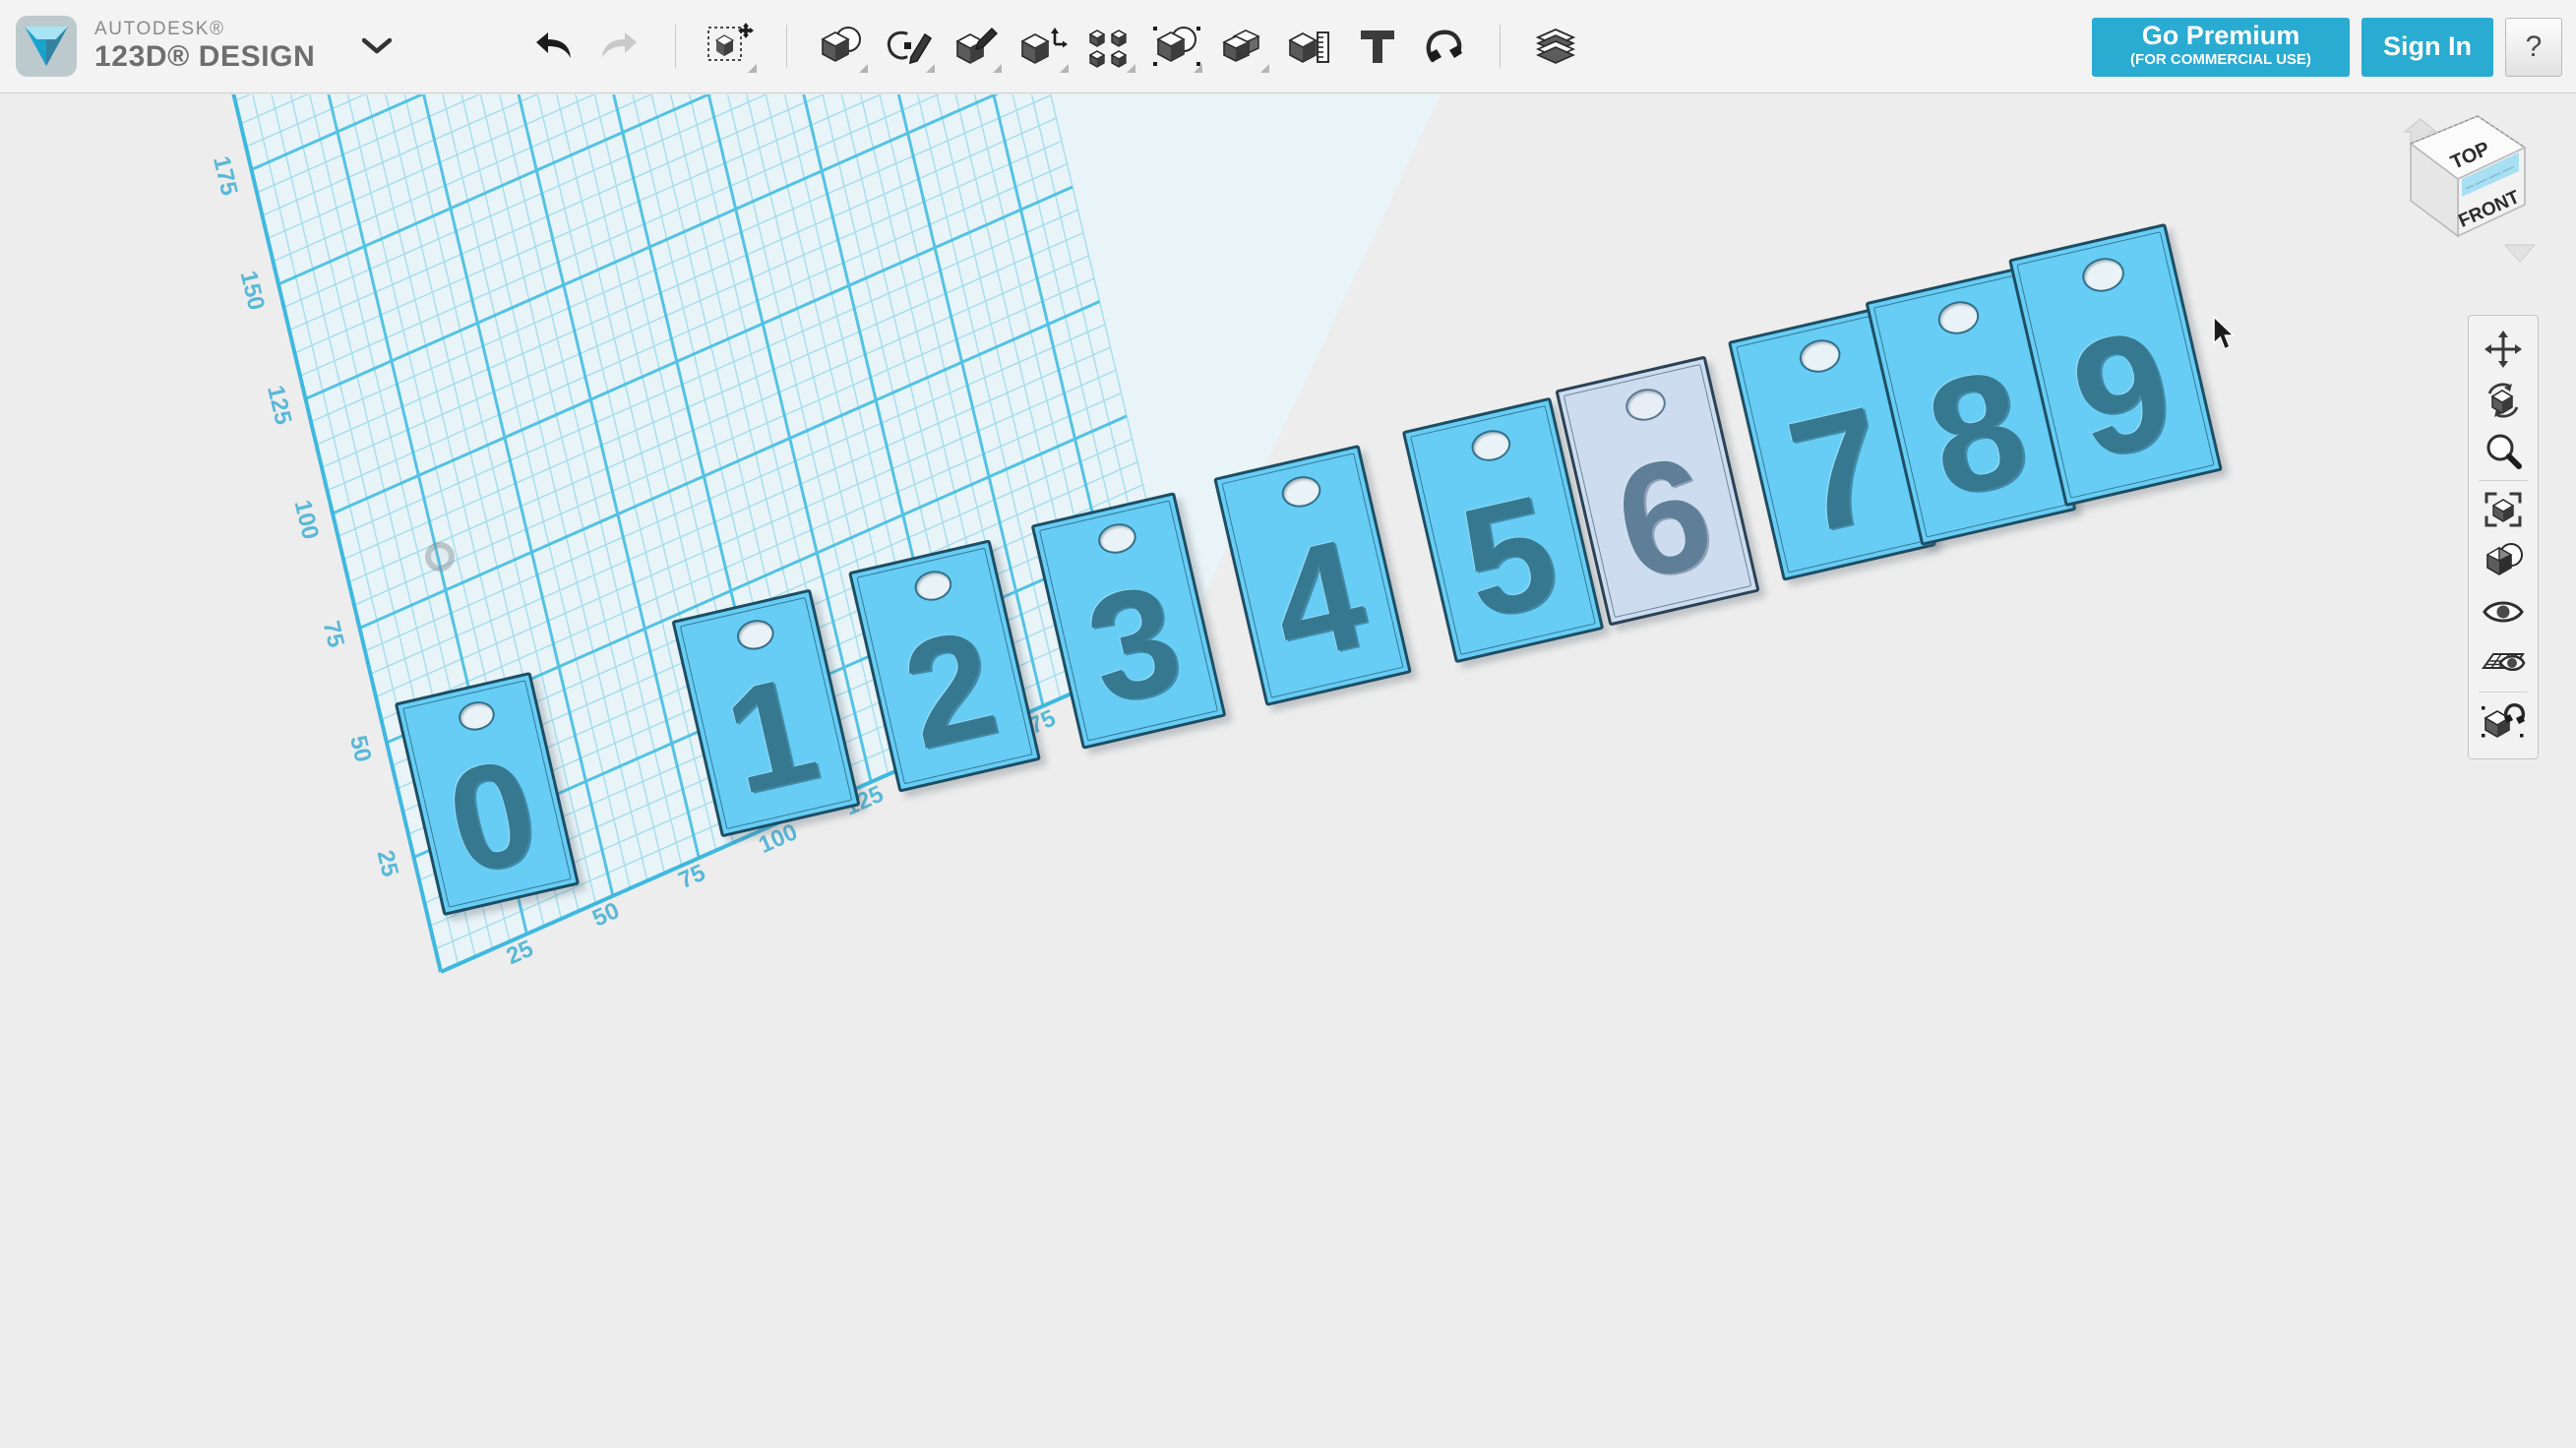  Describe the element at coordinates (252, 291) in the screenshot. I see `grid-axis-y-label: 150` at that location.